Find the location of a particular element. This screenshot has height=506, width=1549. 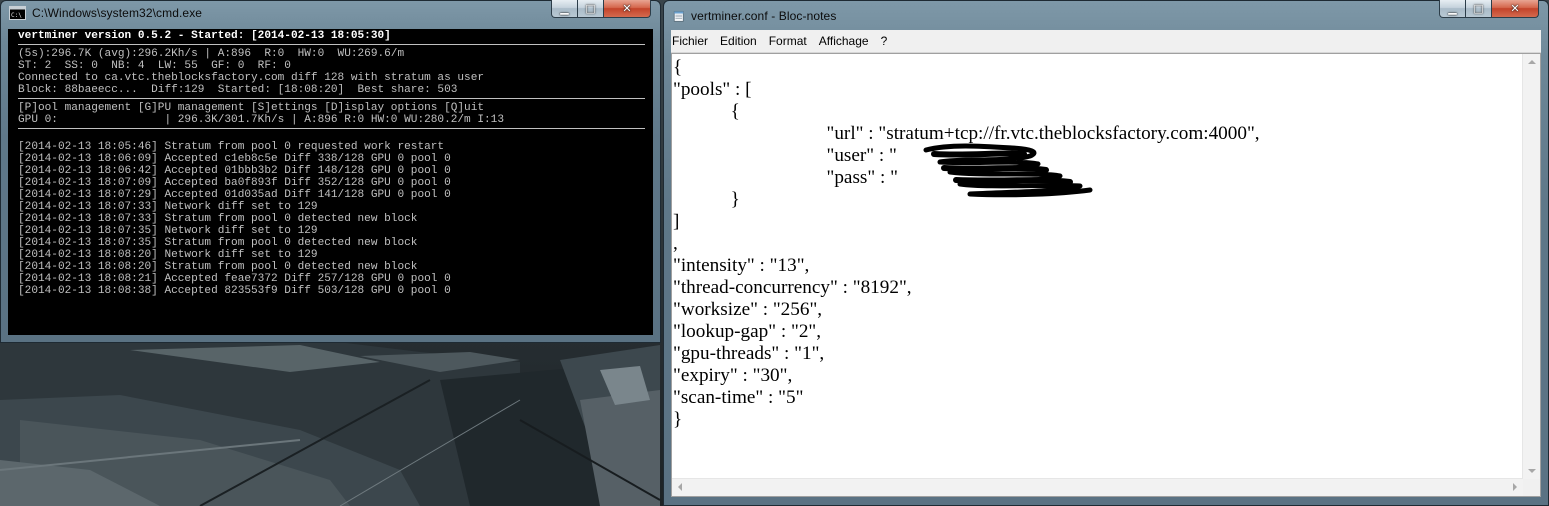

status-line: ST: 2 SS: 0 NB: 4 LW: 55 GF: 0 RF: 0 is located at coordinates (154, 66).